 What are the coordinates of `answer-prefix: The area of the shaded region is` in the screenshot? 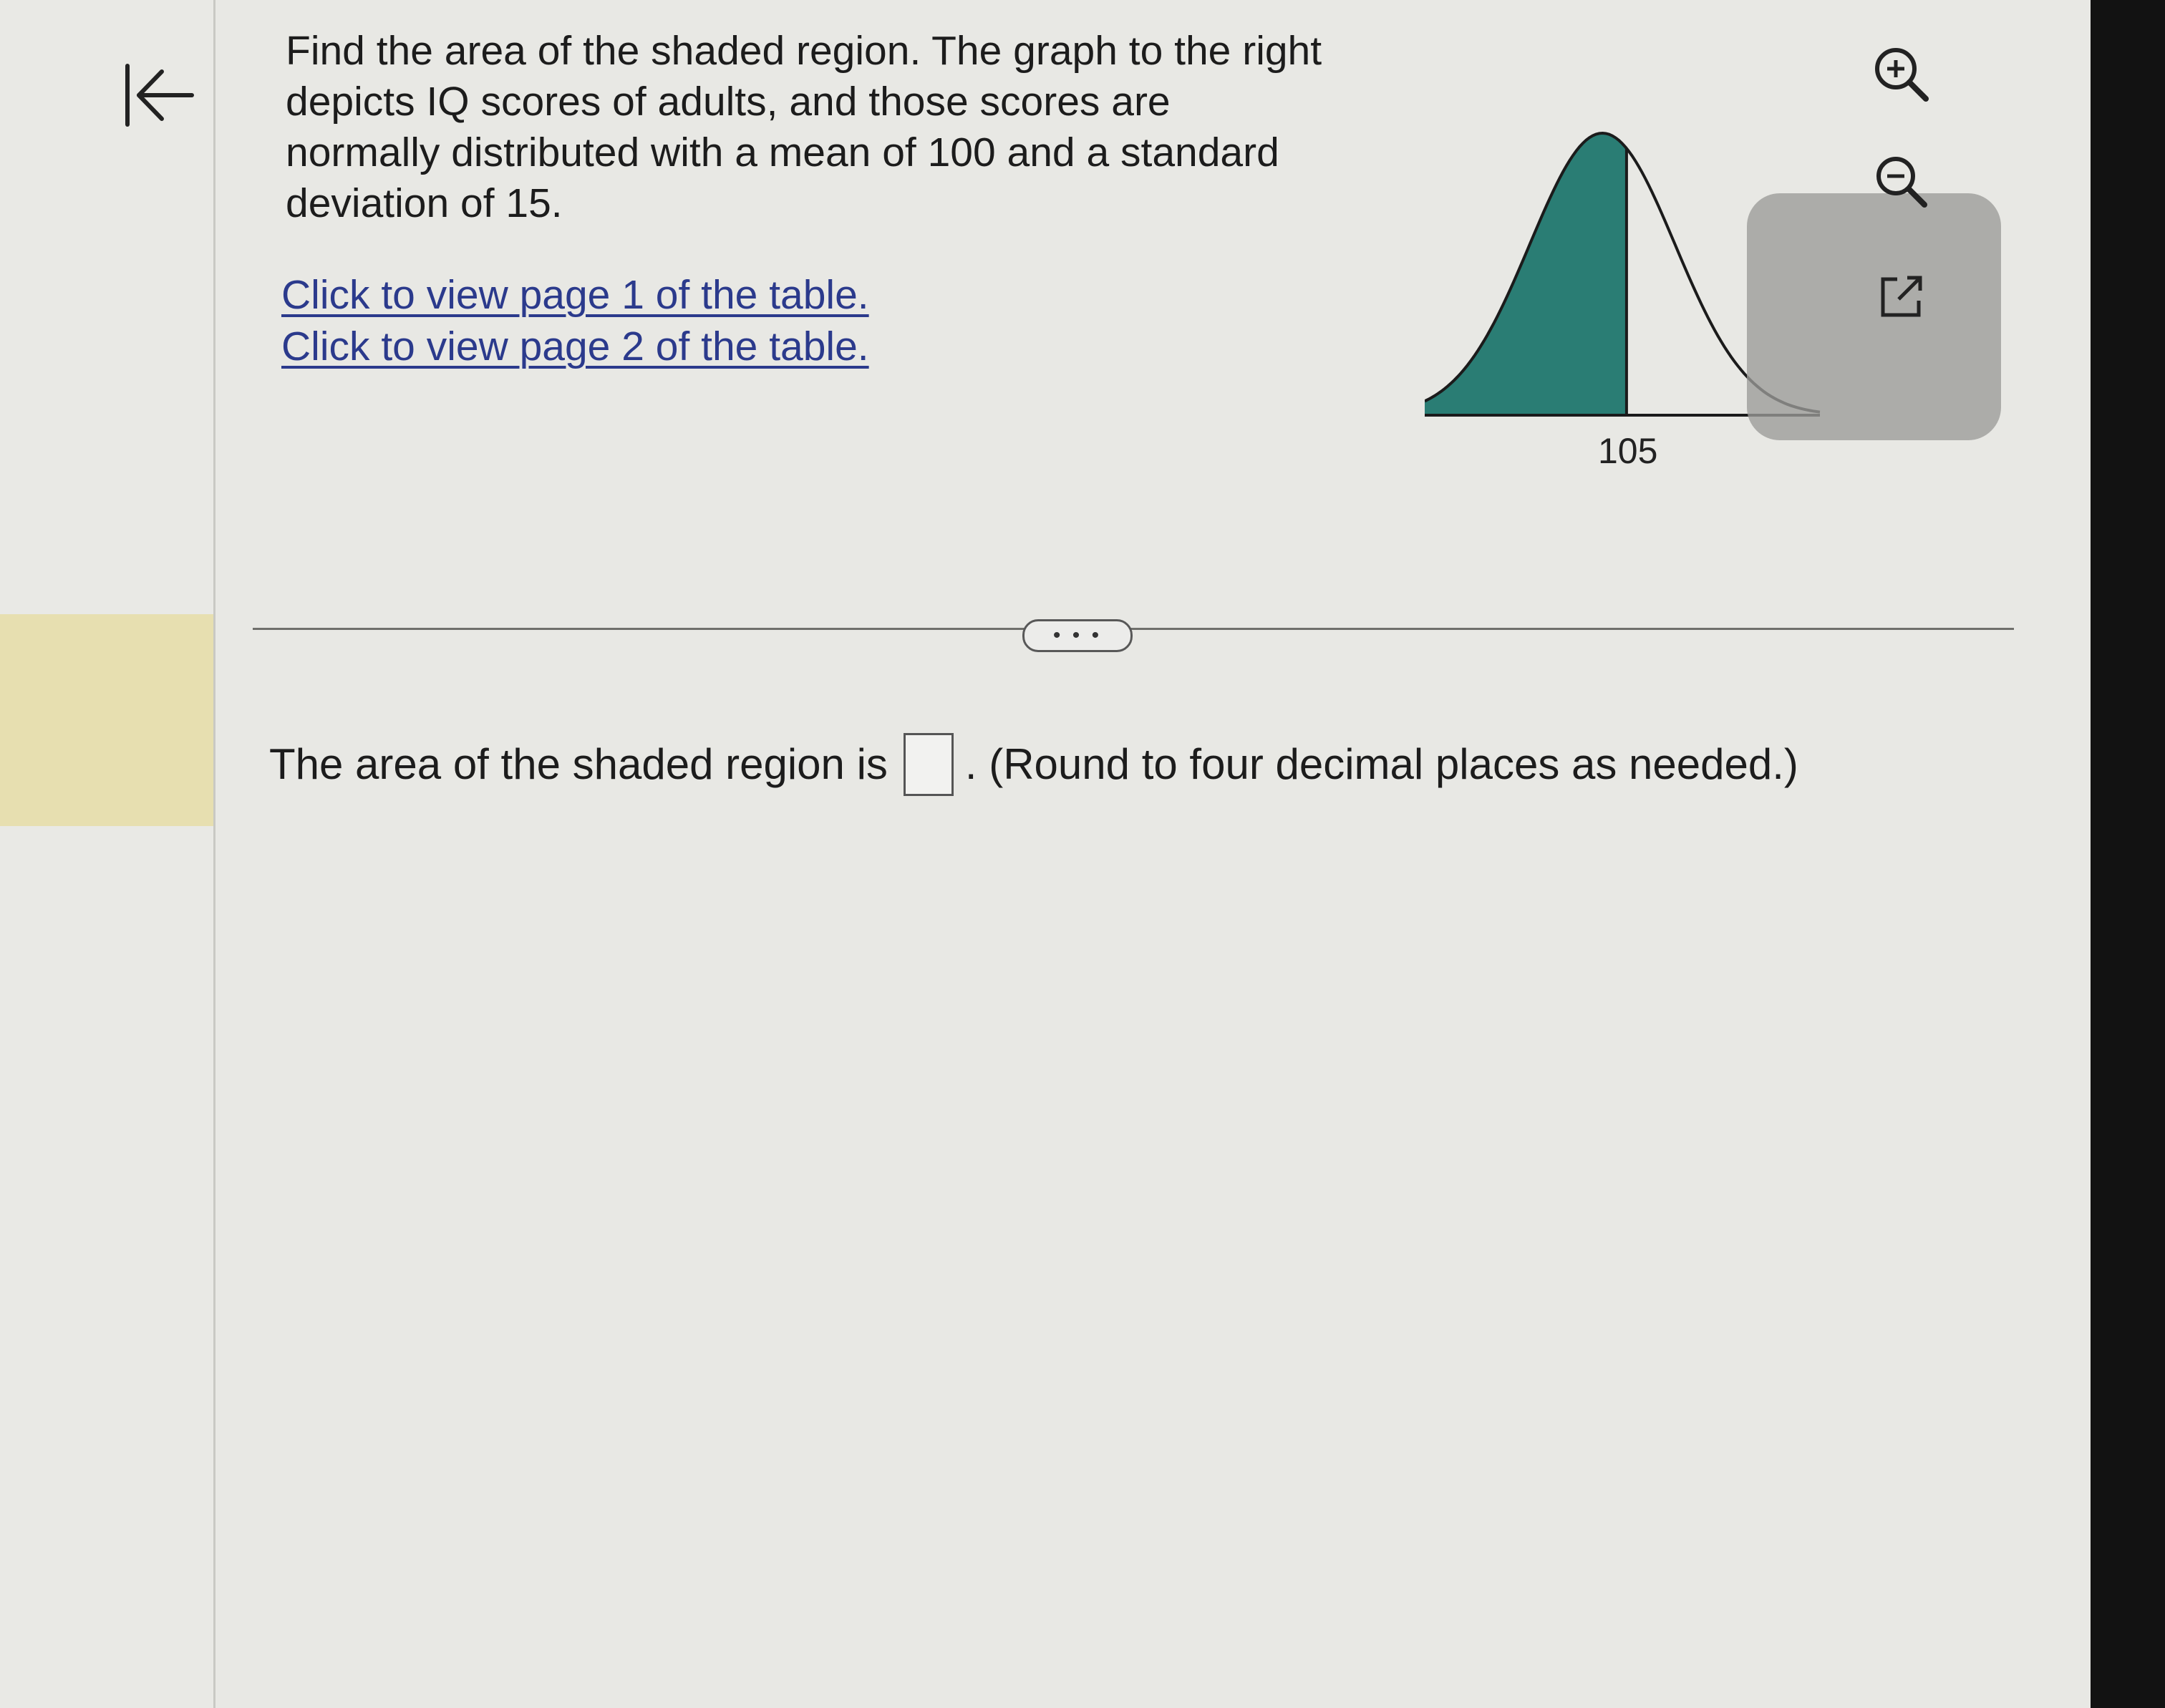 It's located at (578, 764).